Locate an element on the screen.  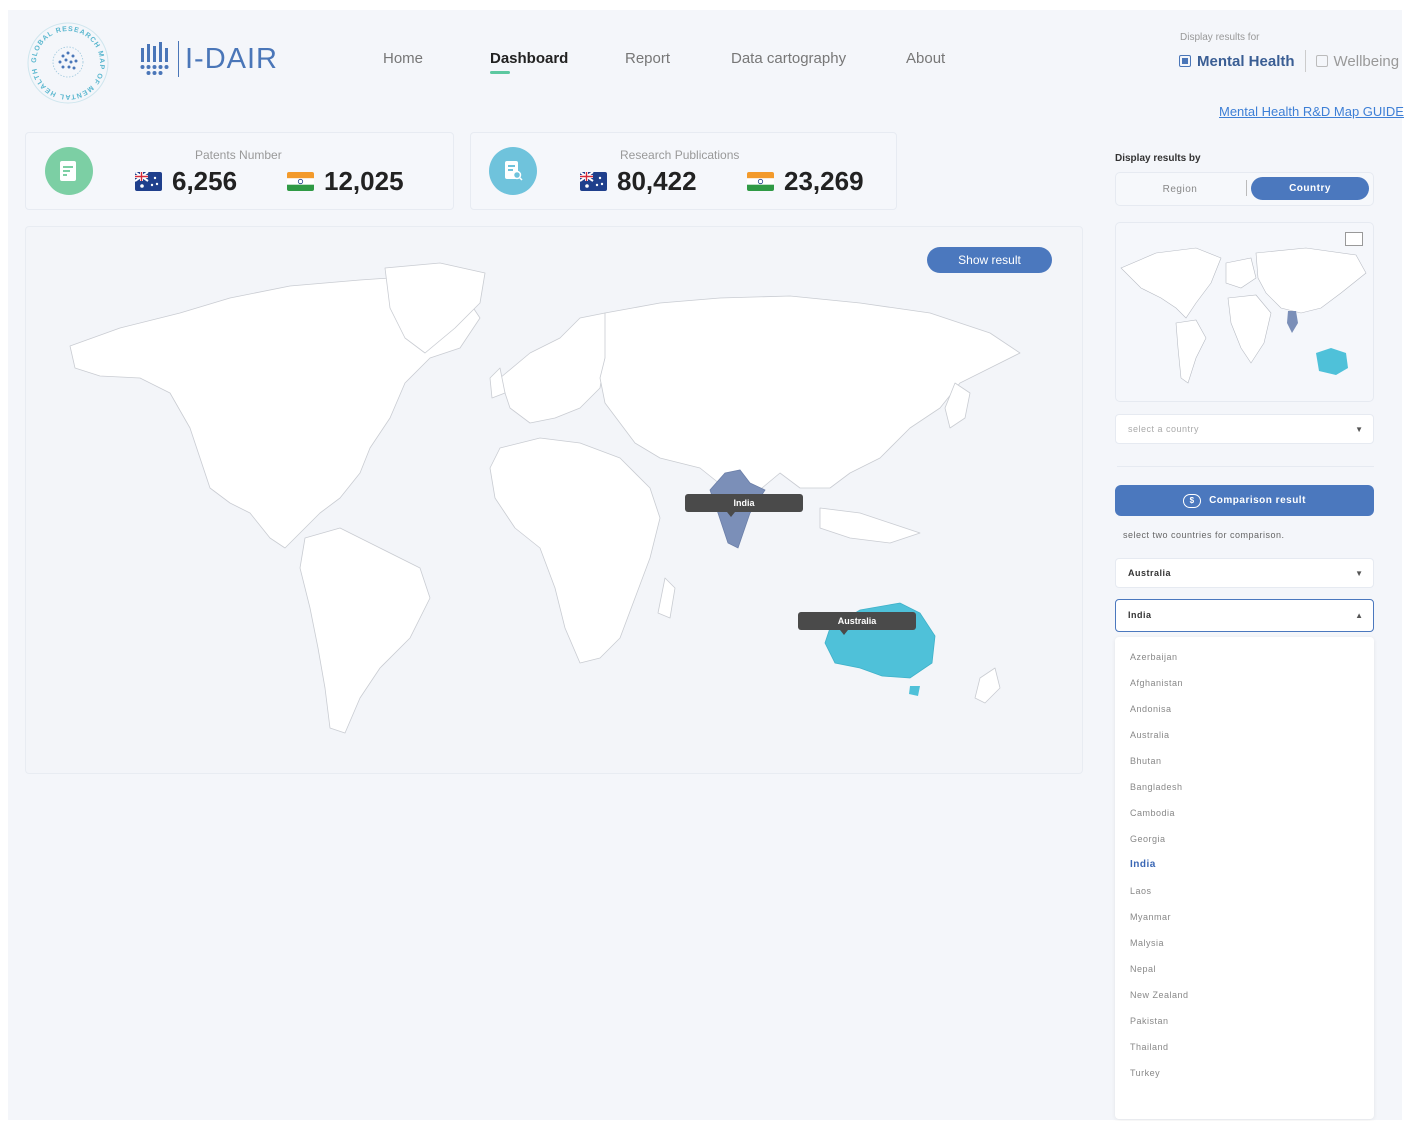
nav-dashboard: Dashboard is located at coordinates (529, 62).